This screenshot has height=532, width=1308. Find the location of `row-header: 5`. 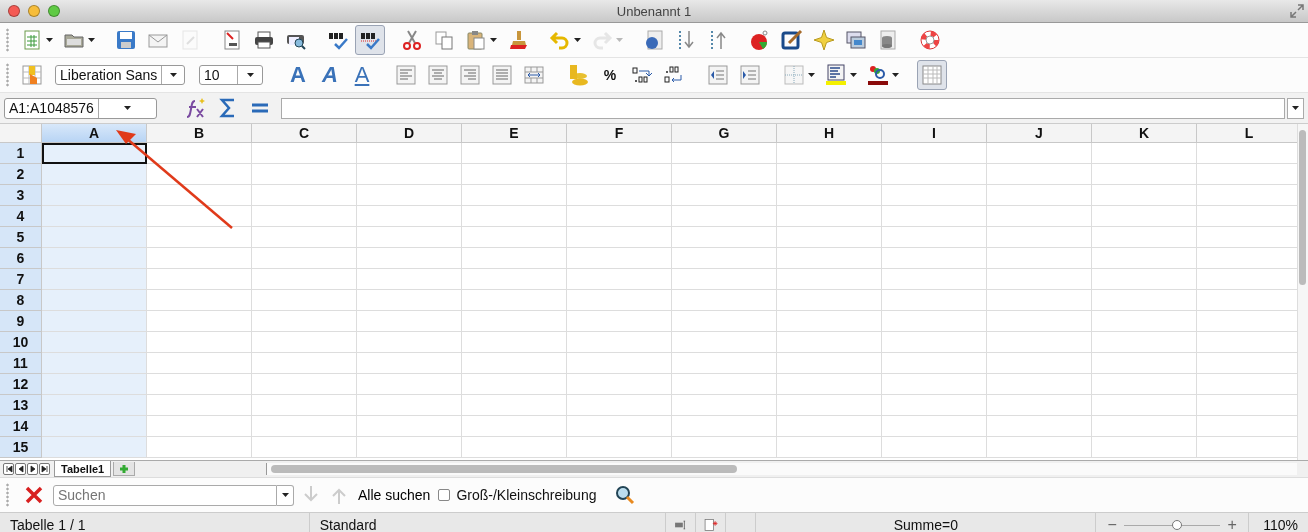

row-header: 5 is located at coordinates (21, 237).